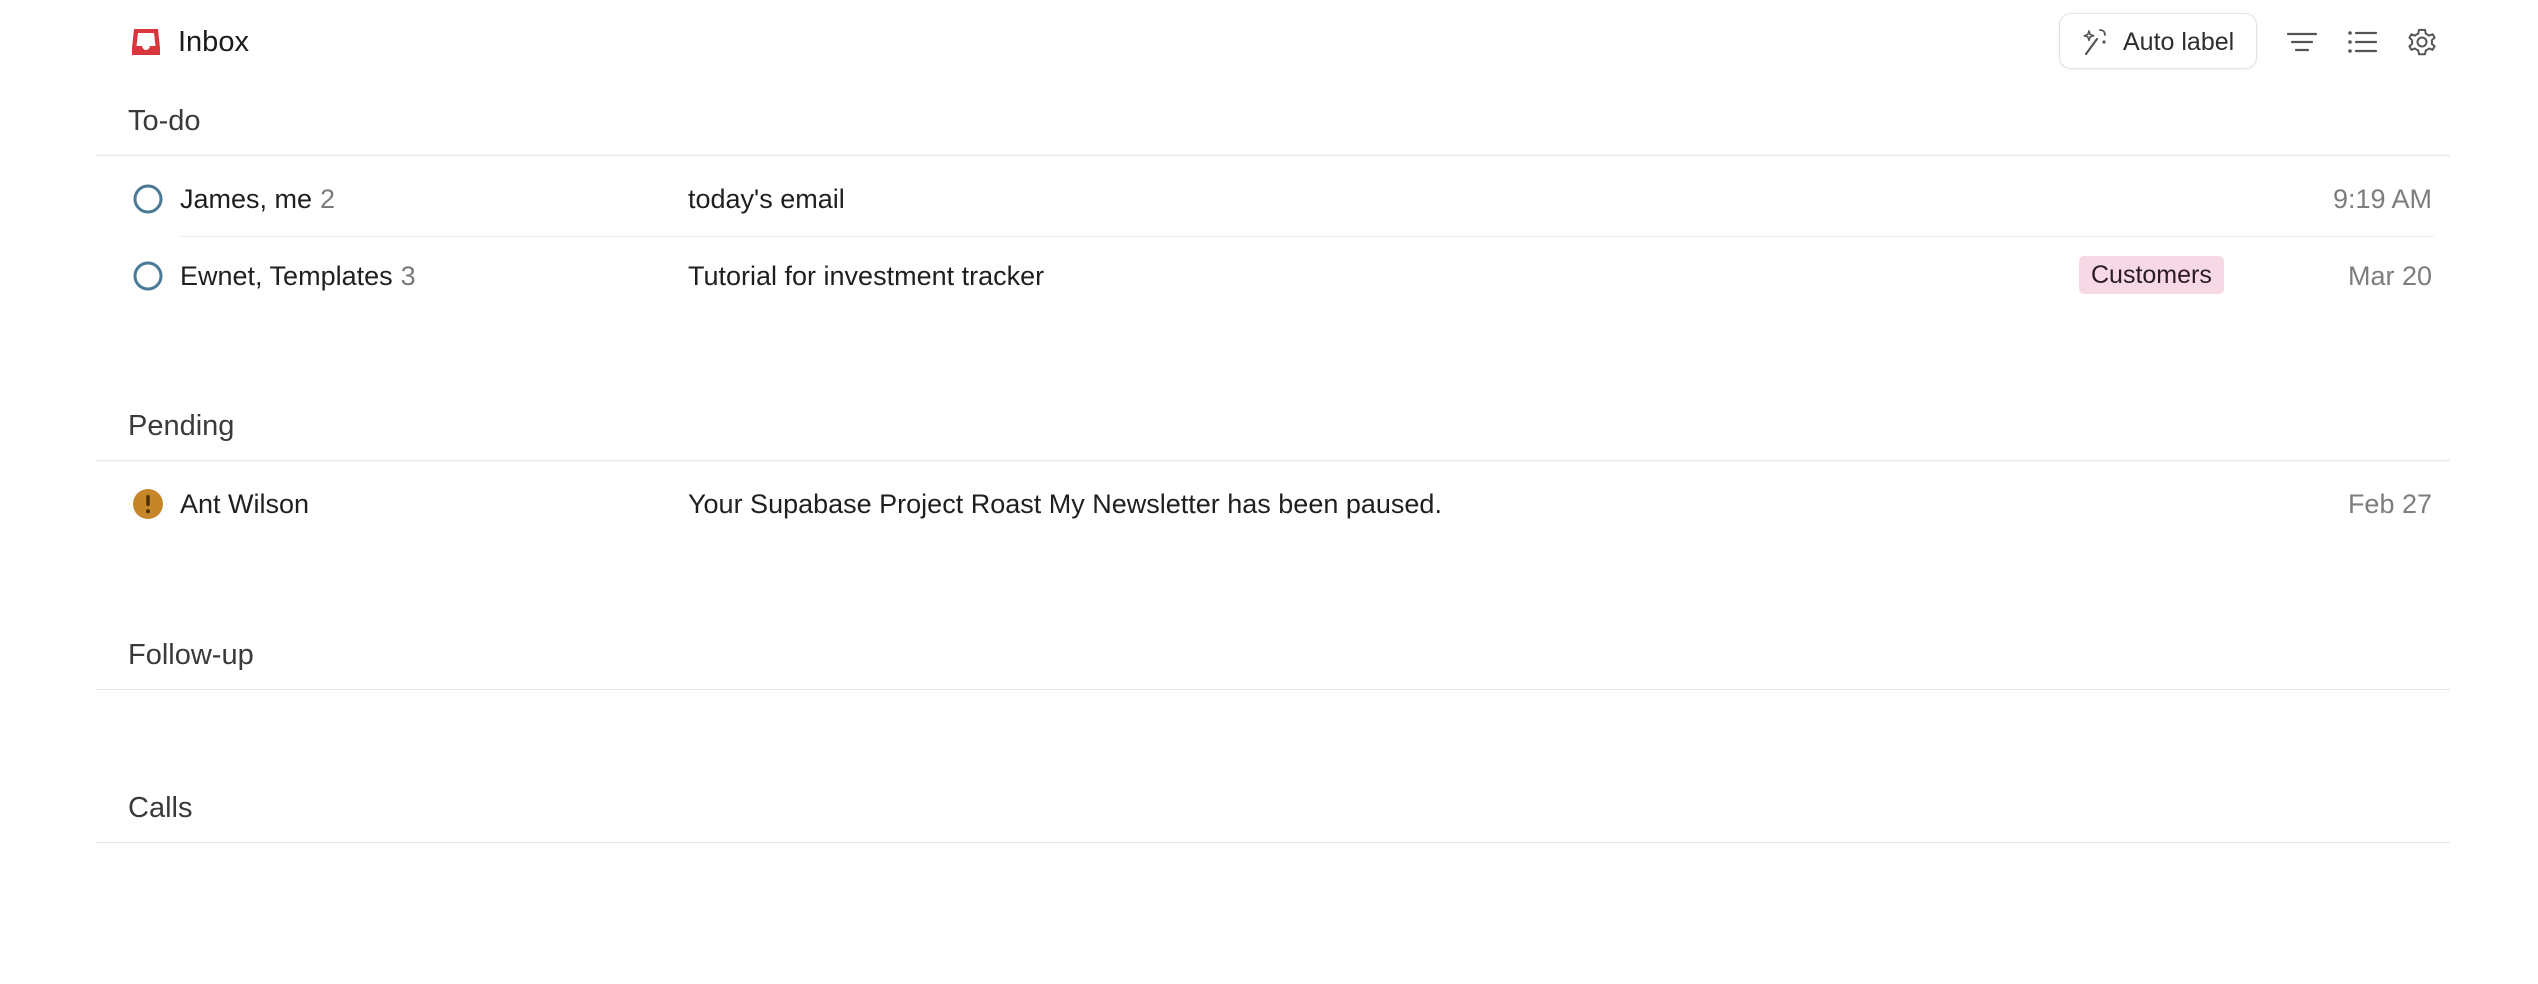  Describe the element at coordinates (2302, 42) in the screenshot. I see `filter-icon` at that location.